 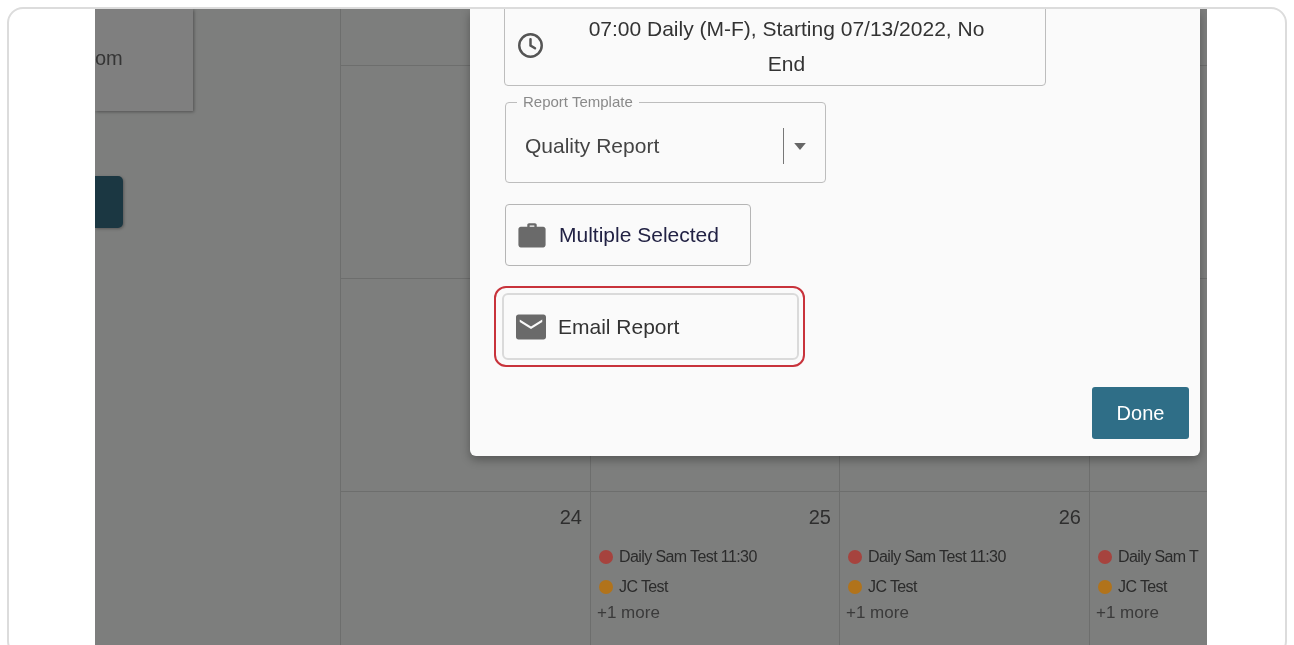 I want to click on calendar-event: Daily Sam T, so click(x=1158, y=556).